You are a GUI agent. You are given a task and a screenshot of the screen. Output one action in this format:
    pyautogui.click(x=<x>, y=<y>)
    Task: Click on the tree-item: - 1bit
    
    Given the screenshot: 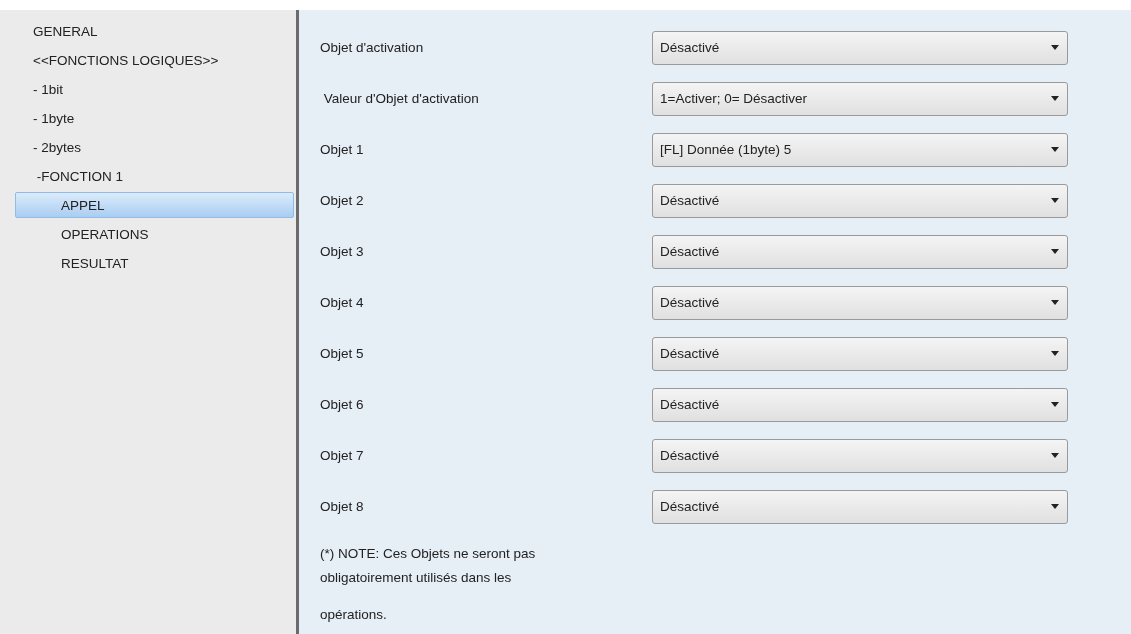 What is the action you would take?
    pyautogui.click(x=154, y=89)
    